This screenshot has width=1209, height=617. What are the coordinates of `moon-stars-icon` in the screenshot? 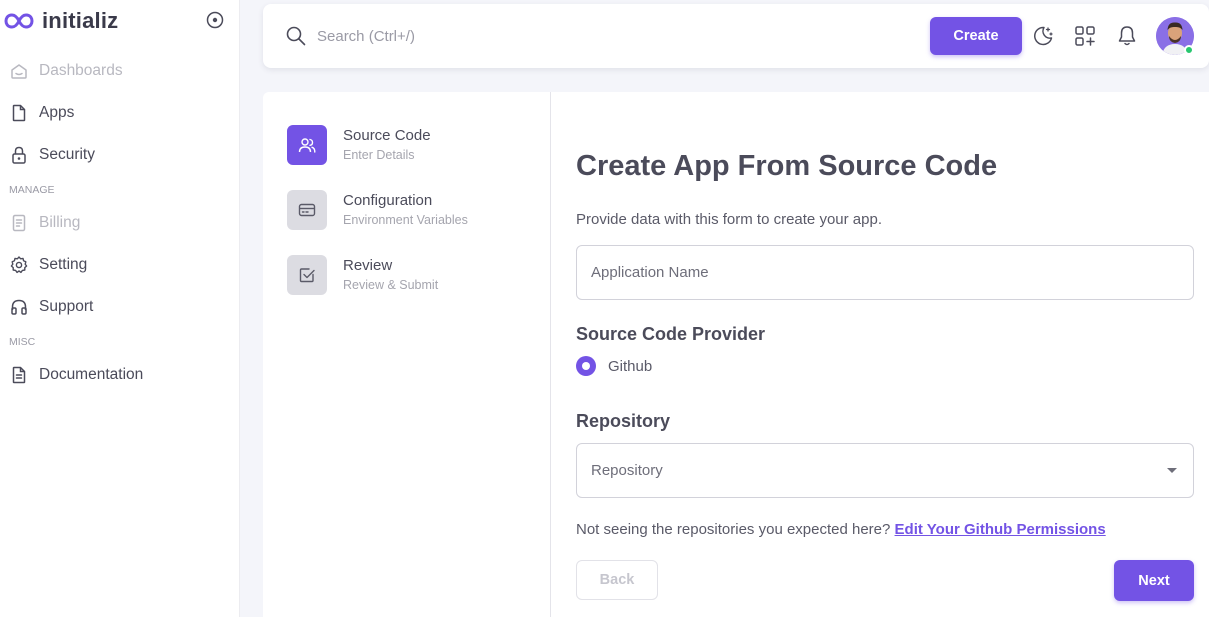 It's located at (1043, 36).